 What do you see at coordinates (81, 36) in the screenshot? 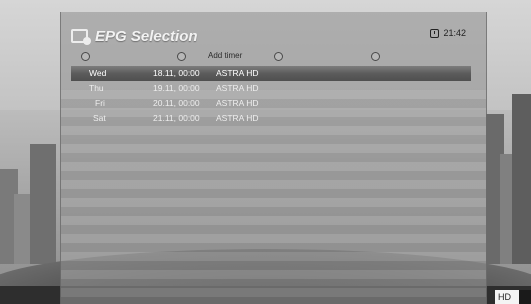
I see `epg-icon` at bounding box center [81, 36].